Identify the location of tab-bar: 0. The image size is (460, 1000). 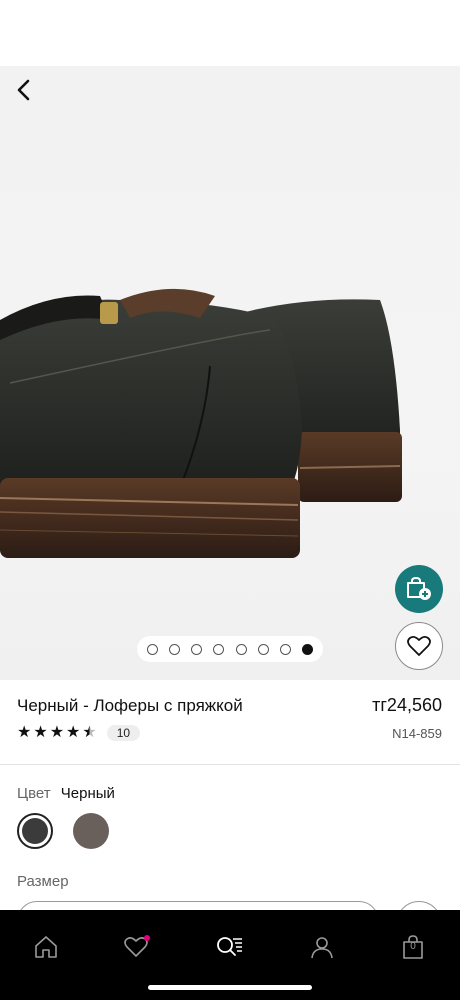
(230, 955).